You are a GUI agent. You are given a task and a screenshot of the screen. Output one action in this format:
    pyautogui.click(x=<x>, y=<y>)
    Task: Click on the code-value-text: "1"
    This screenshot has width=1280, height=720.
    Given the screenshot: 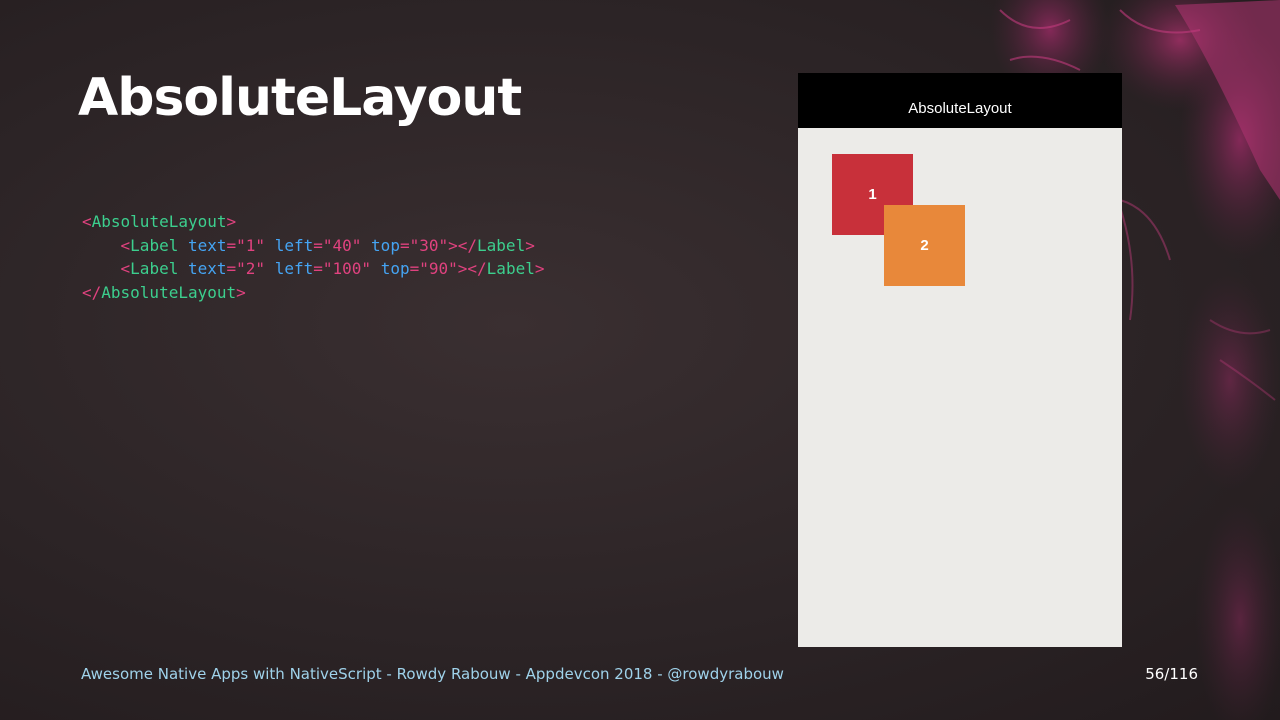 What is the action you would take?
    pyautogui.click(x=251, y=245)
    